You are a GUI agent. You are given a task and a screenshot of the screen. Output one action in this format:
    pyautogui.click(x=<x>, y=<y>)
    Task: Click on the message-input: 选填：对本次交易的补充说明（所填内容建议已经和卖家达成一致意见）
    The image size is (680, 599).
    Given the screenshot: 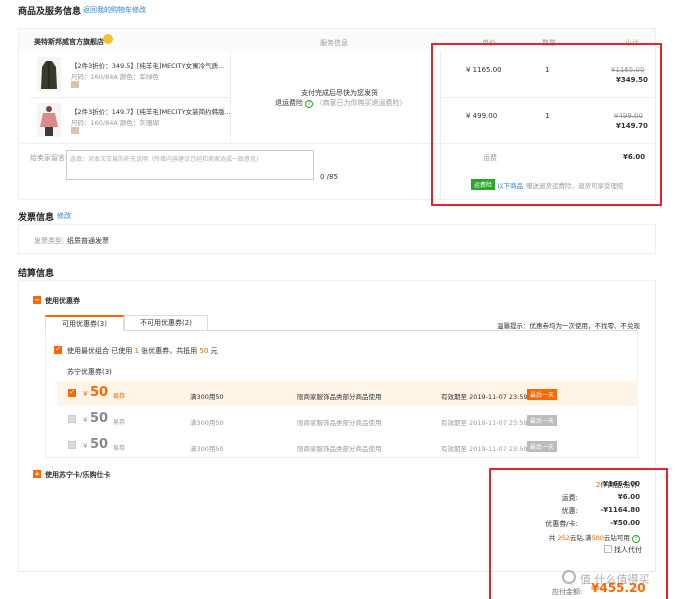 What is the action you would take?
    pyautogui.click(x=190, y=165)
    